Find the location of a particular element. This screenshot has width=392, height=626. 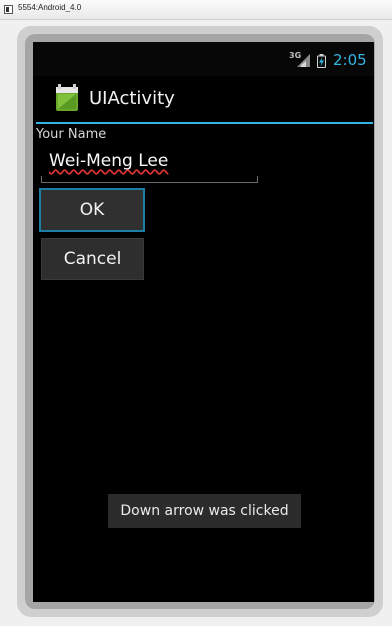

app-title: UIActivity is located at coordinates (132, 98).